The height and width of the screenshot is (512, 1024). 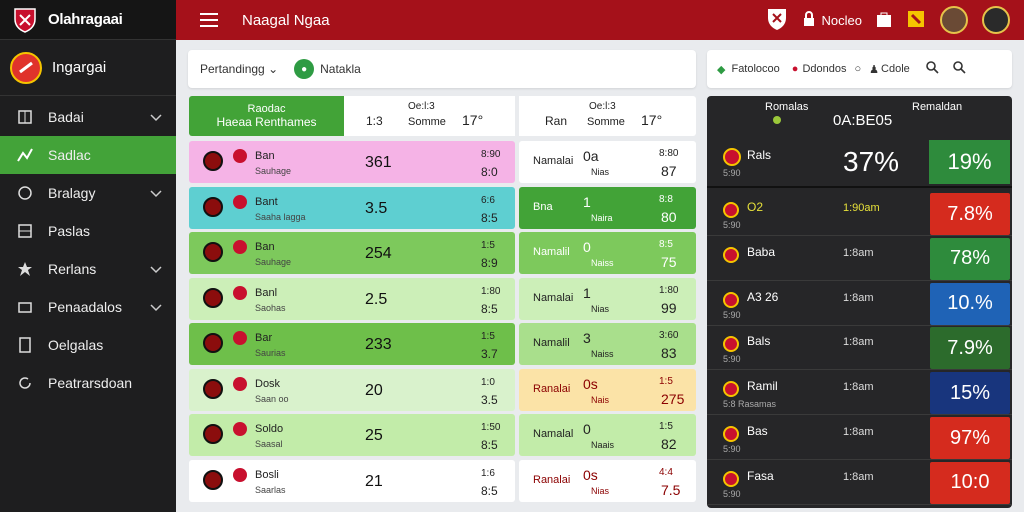 What do you see at coordinates (824, 69) in the screenshot?
I see `right-filter-item: Ddondos` at bounding box center [824, 69].